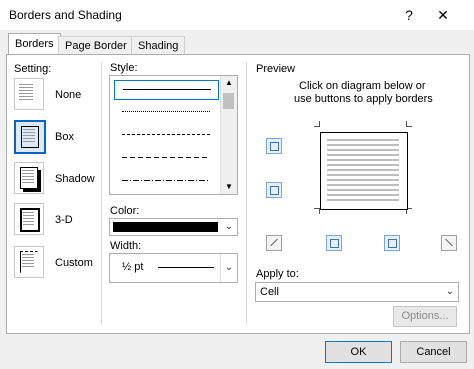 Image resolution: width=474 pixels, height=369 pixels. Describe the element at coordinates (358, 352) in the screenshot. I see `ok-button: OK` at that location.